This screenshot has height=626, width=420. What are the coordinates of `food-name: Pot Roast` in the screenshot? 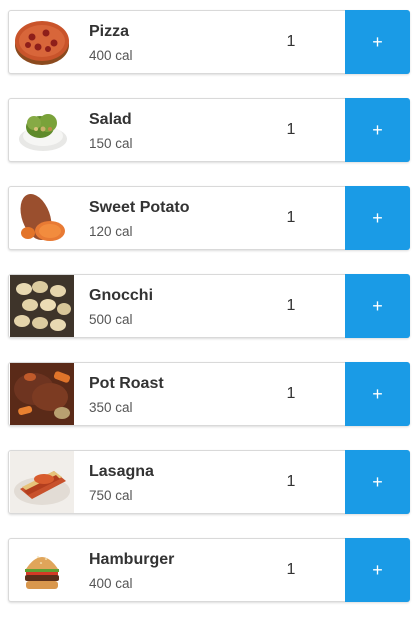 It's located at (126, 383).